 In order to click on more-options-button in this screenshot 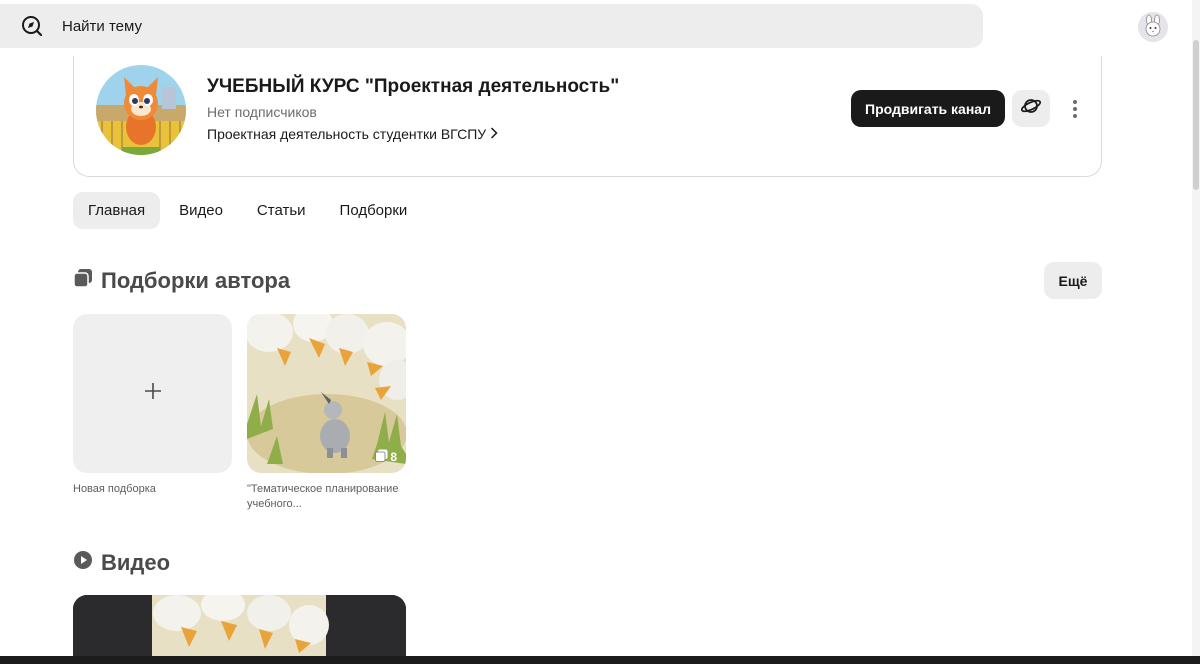, I will do `click(1075, 109)`.